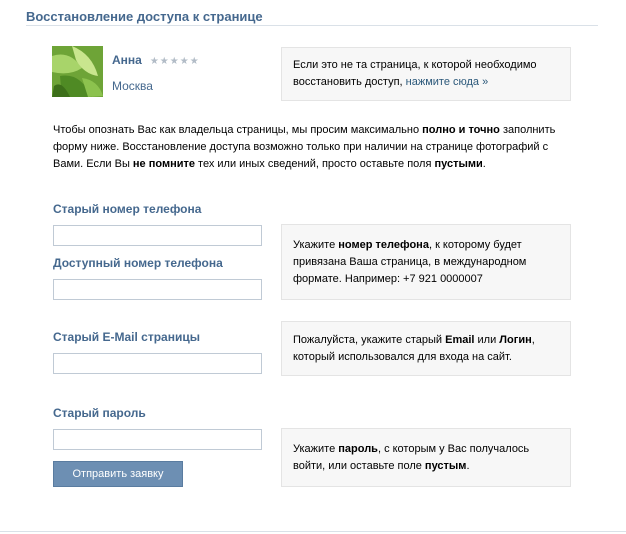 The image size is (626, 534). What do you see at coordinates (312, 25) in the screenshot?
I see `header-divider` at bounding box center [312, 25].